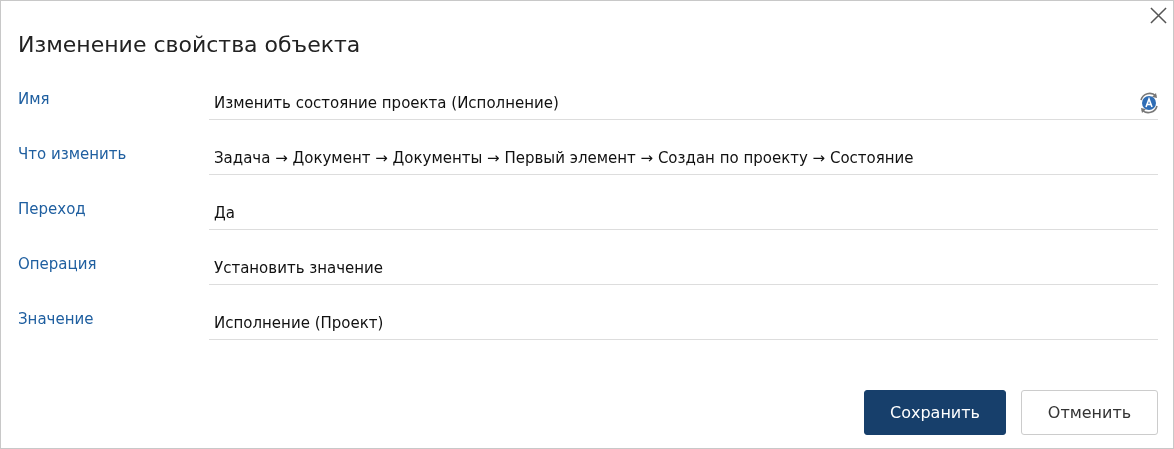 The width and height of the screenshot is (1174, 449). What do you see at coordinates (1089, 412) in the screenshot?
I see `cancel-button: Отменить` at bounding box center [1089, 412].